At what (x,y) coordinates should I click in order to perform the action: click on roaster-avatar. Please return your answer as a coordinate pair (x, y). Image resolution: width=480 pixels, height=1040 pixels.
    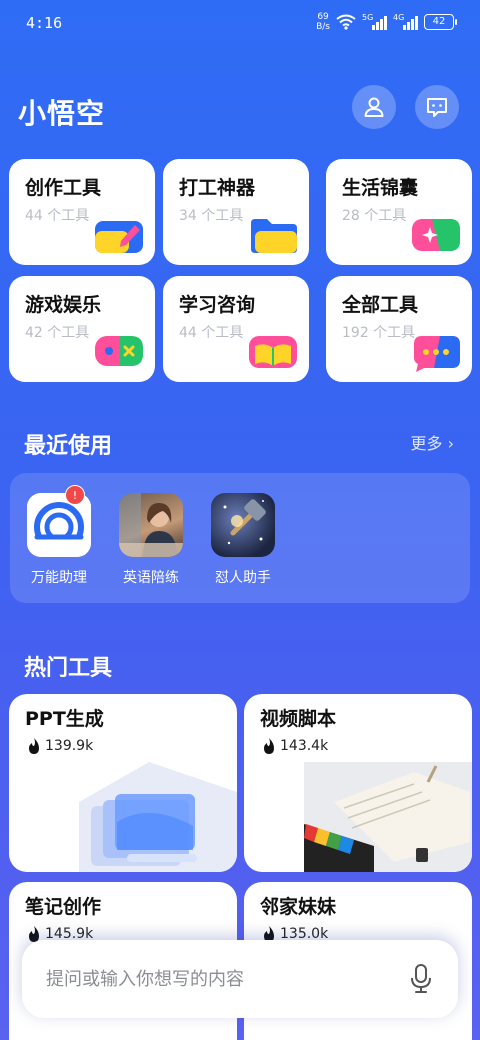
    Looking at the image, I should click on (243, 525).